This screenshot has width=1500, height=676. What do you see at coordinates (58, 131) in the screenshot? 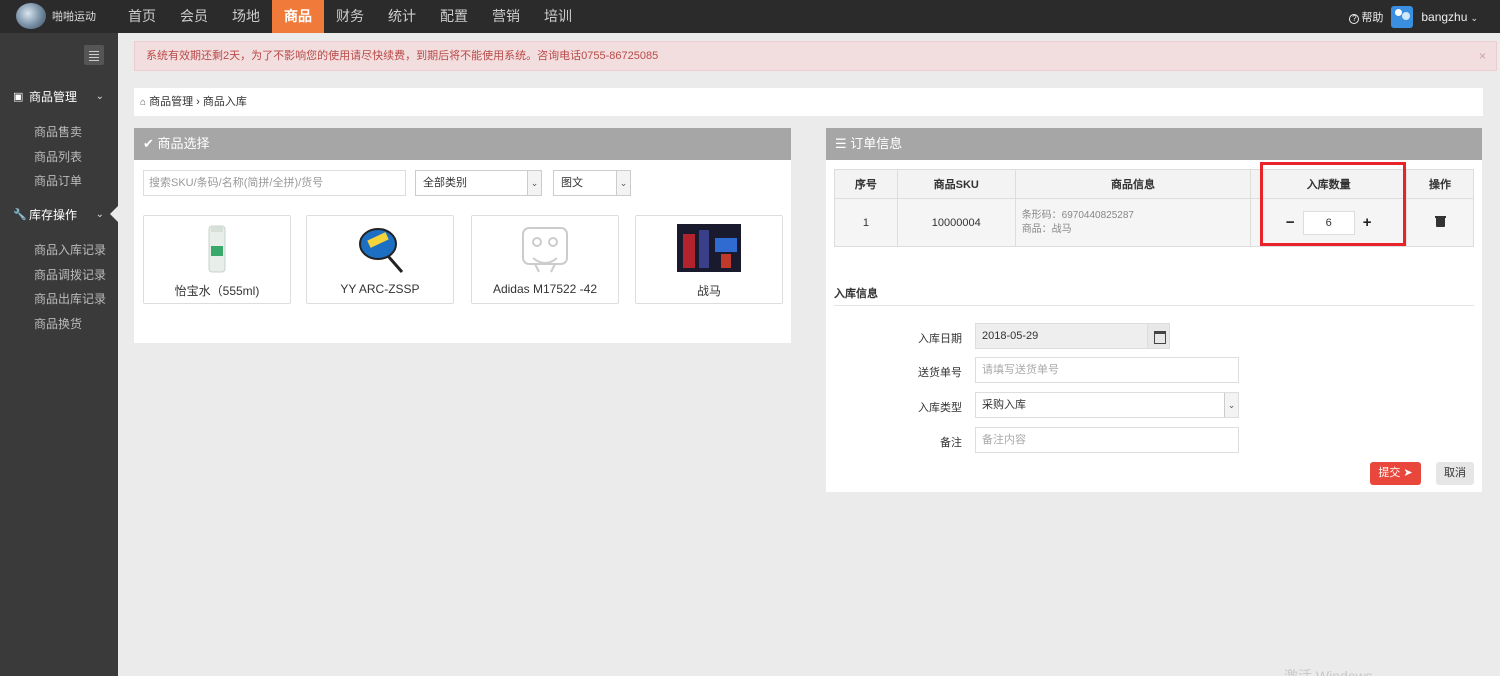
I see `sidebar-item-product-sales: 商品售卖` at bounding box center [58, 131].